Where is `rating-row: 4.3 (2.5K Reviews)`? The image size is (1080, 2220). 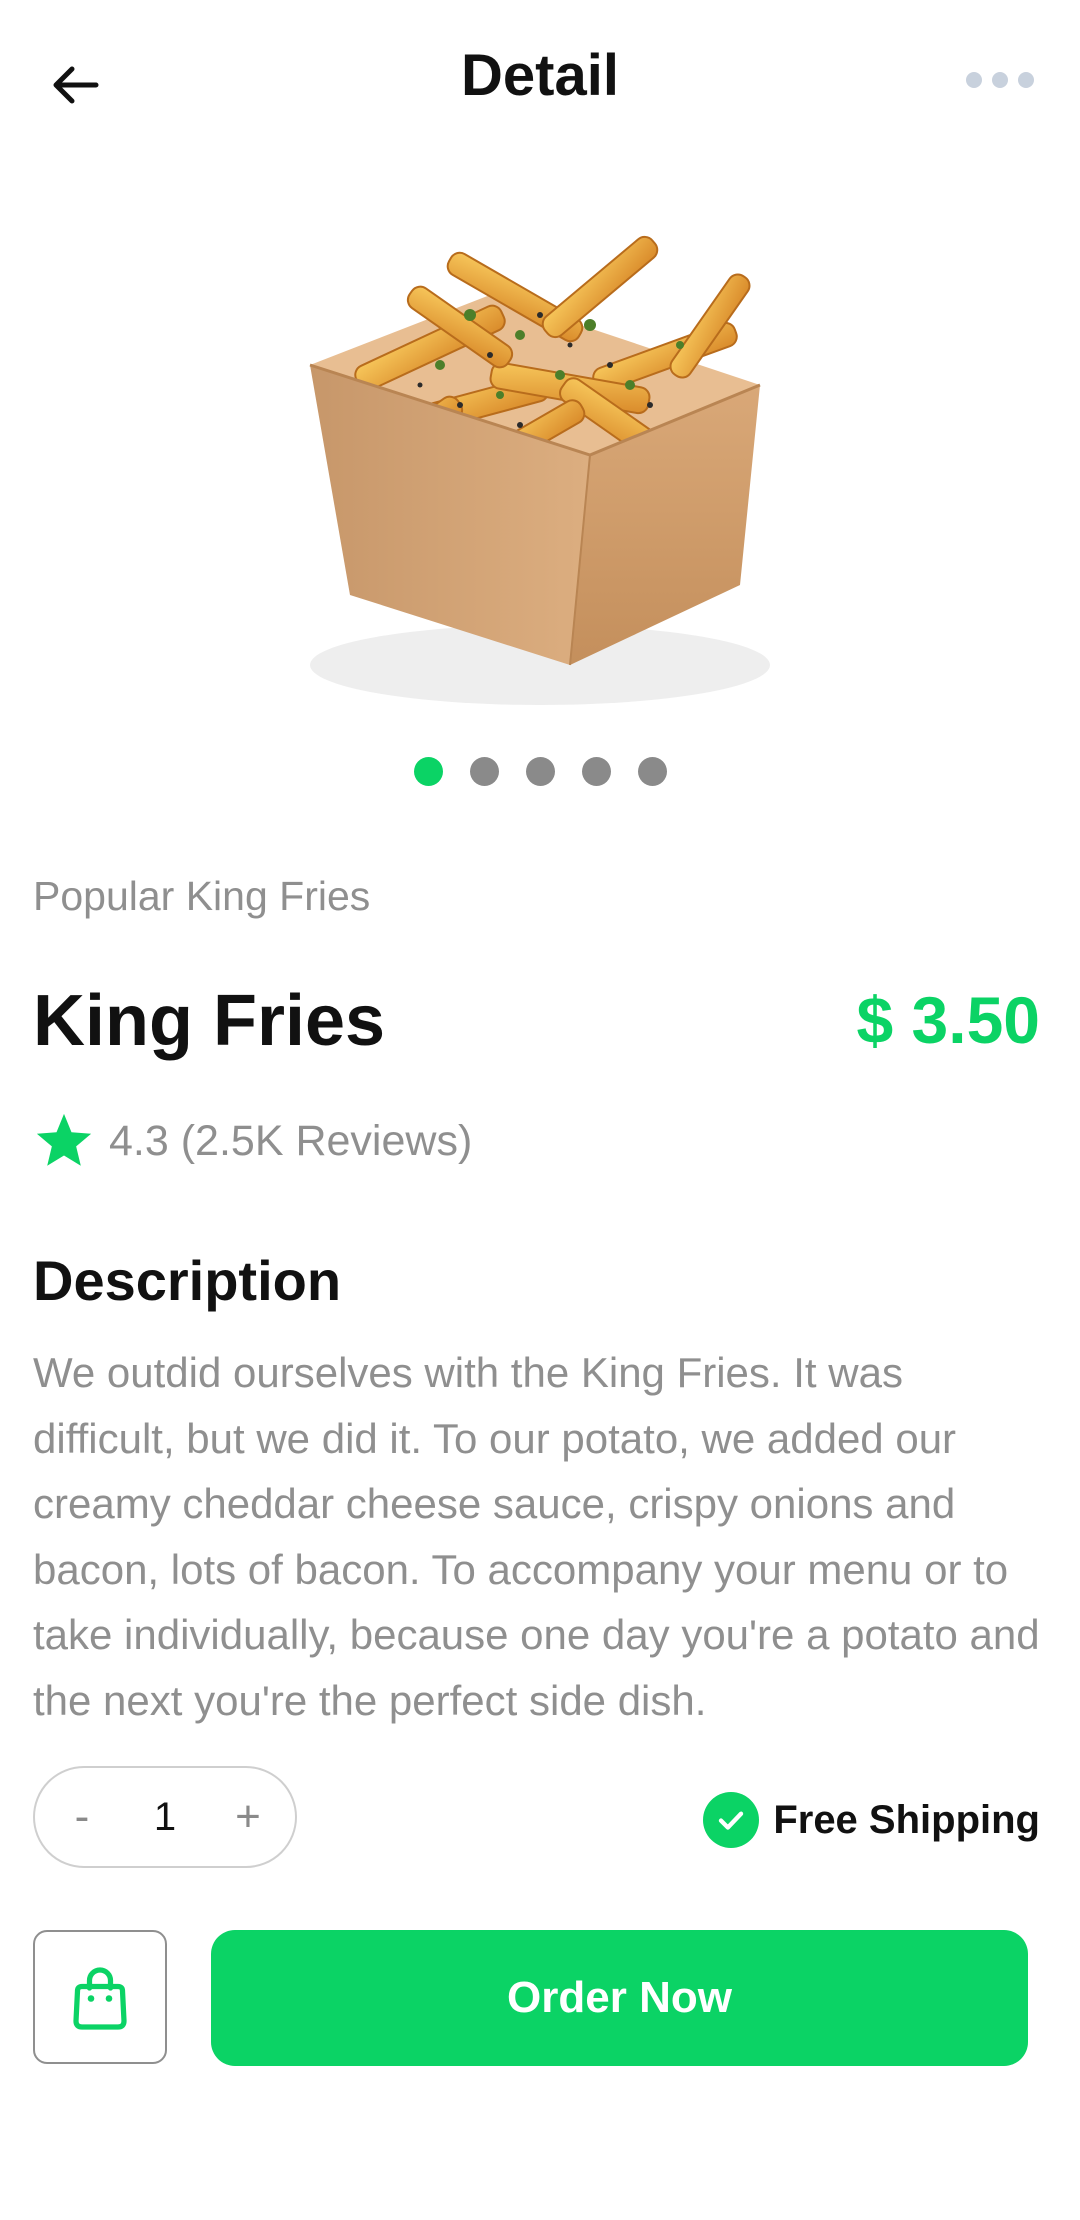 rating-row: 4.3 (2.5K Reviews) is located at coordinates (252, 1141).